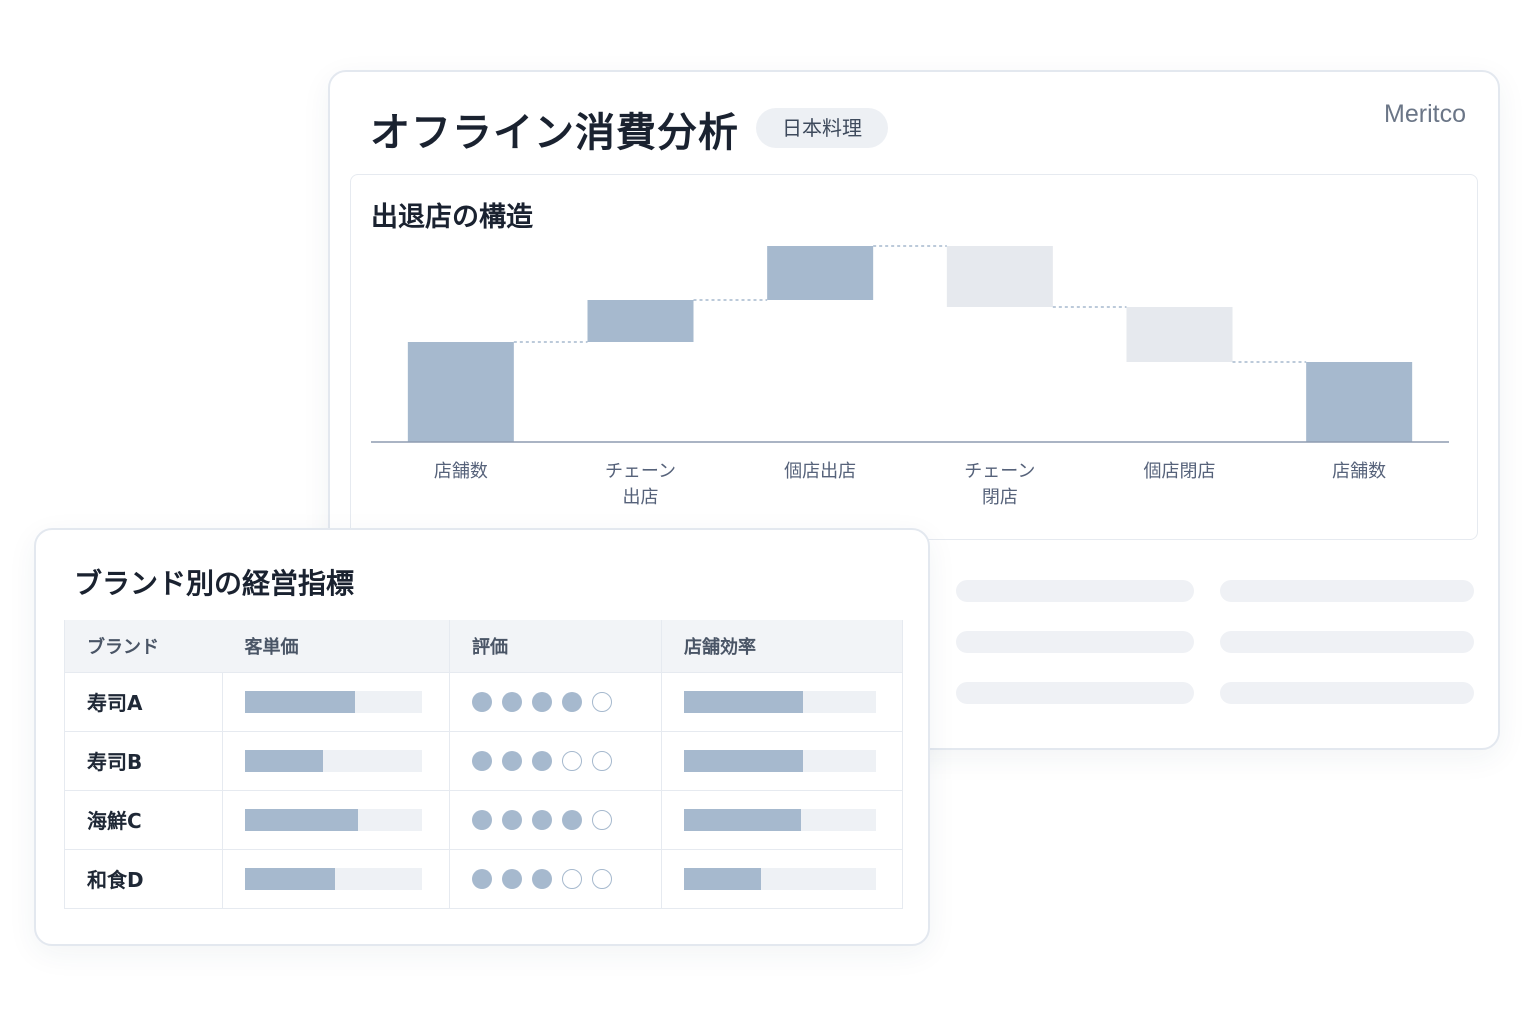 The height and width of the screenshot is (1024, 1536). Describe the element at coordinates (1180, 471) in the screenshot. I see `x-tick-label: 個店閉店` at that location.